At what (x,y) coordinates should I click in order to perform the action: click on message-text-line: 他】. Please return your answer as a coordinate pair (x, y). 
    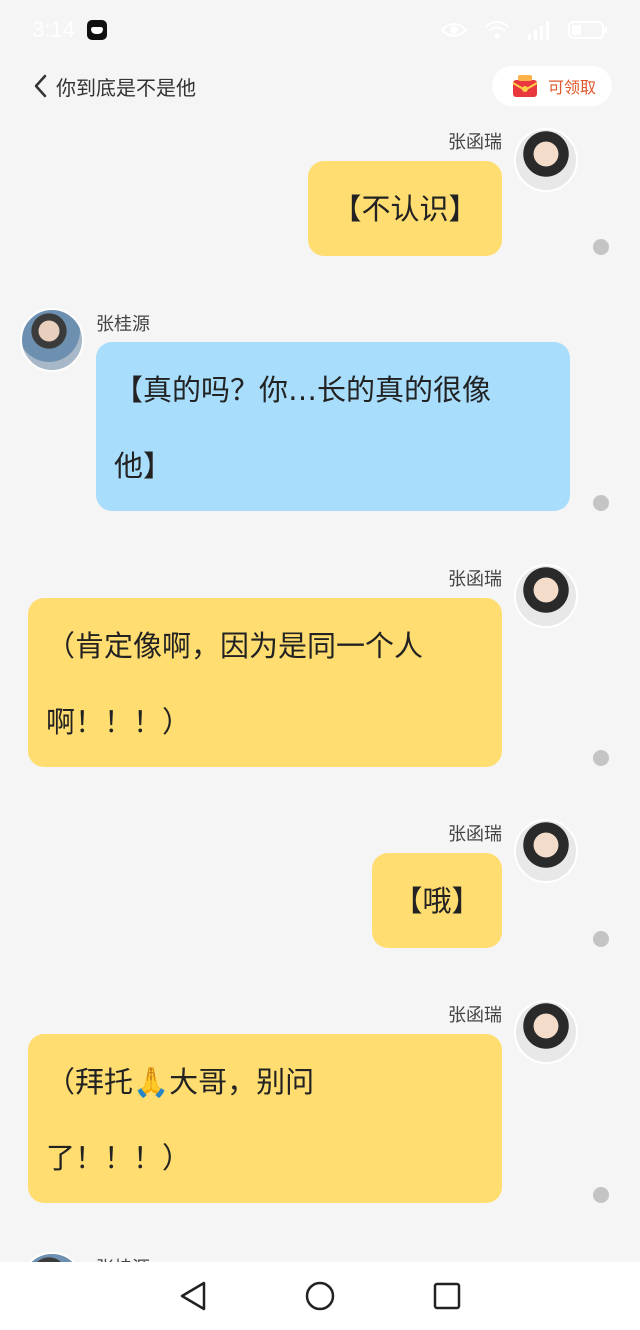
    Looking at the image, I should click on (143, 466).